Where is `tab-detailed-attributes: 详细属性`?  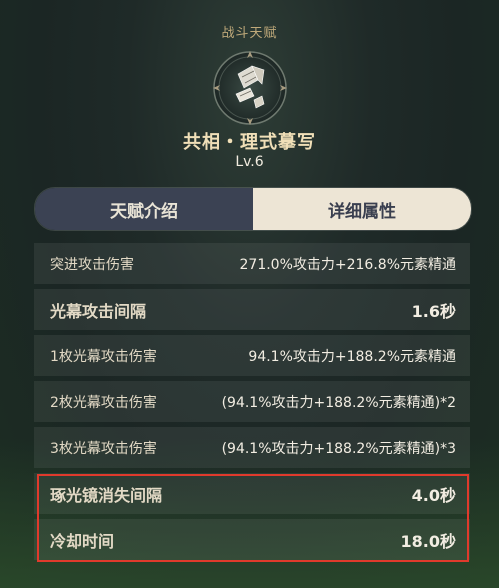 tab-detailed-attributes: 详细属性 is located at coordinates (362, 209).